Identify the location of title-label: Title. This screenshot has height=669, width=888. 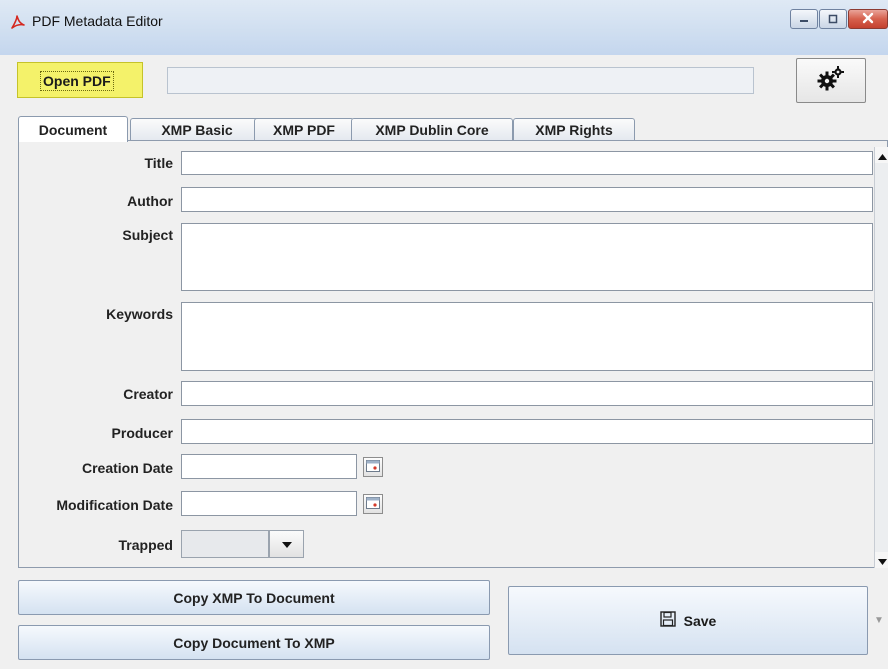
(158, 163).